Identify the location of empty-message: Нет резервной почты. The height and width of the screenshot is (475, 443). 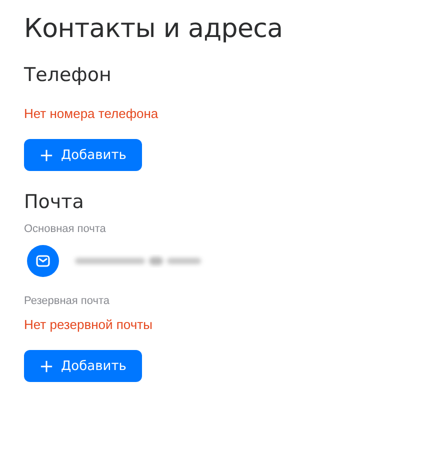
(88, 324).